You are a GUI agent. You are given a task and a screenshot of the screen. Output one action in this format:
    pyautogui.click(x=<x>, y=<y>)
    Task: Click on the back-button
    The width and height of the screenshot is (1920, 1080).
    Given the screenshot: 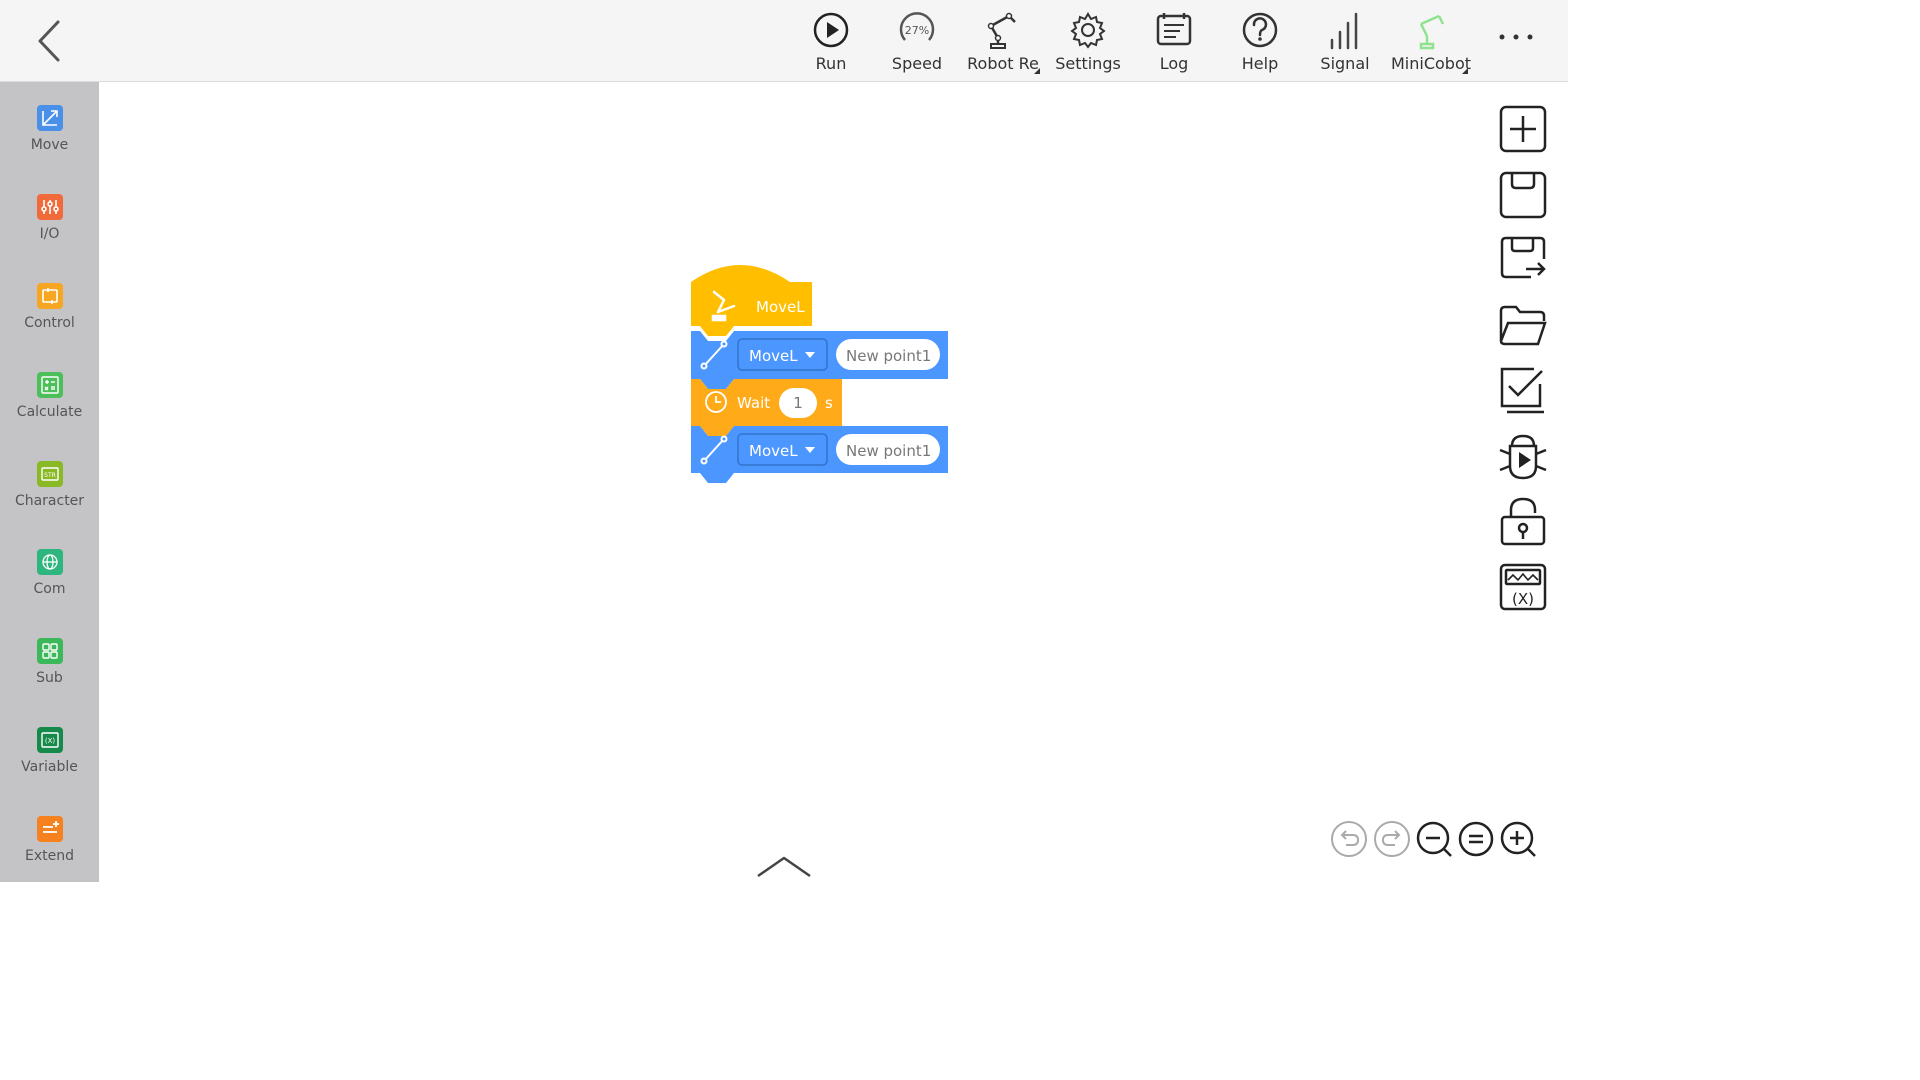 What is the action you would take?
    pyautogui.click(x=50, y=41)
    